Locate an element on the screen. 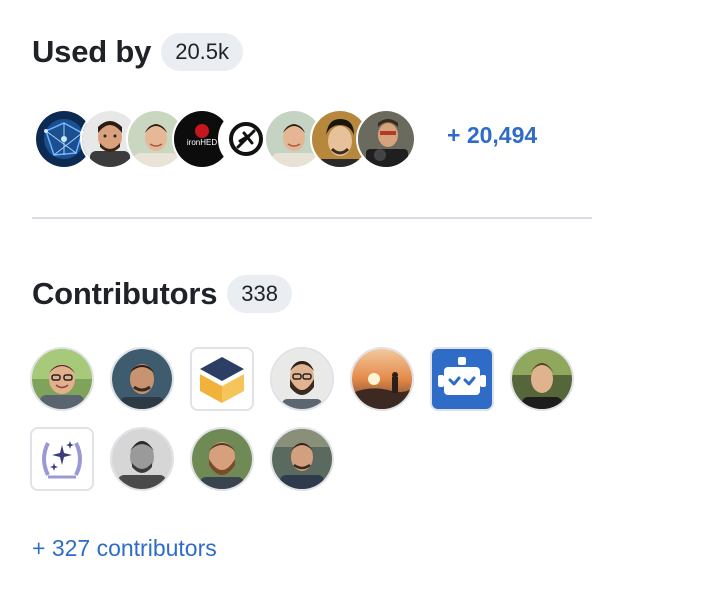 Image resolution: width=706 pixels, height=598 pixels. ironhed-logo-text: ironHED is located at coordinates (202, 142).